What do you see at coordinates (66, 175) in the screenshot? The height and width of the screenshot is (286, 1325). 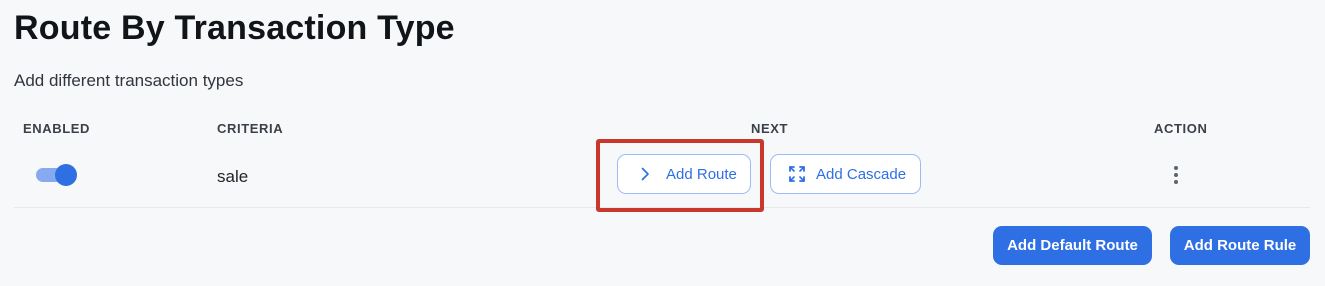 I see `toggle-knob` at bounding box center [66, 175].